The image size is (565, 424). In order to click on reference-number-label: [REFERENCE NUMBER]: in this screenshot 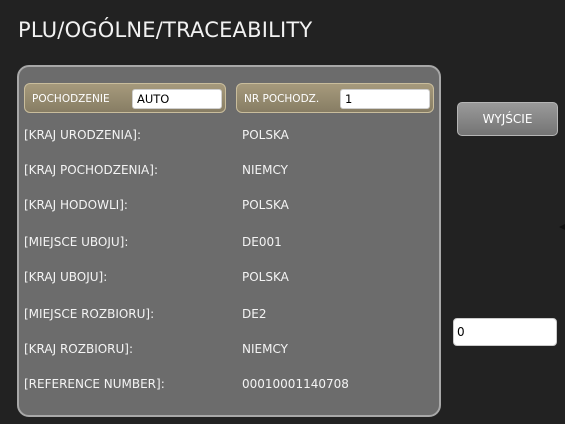, I will do `click(94, 384)`.